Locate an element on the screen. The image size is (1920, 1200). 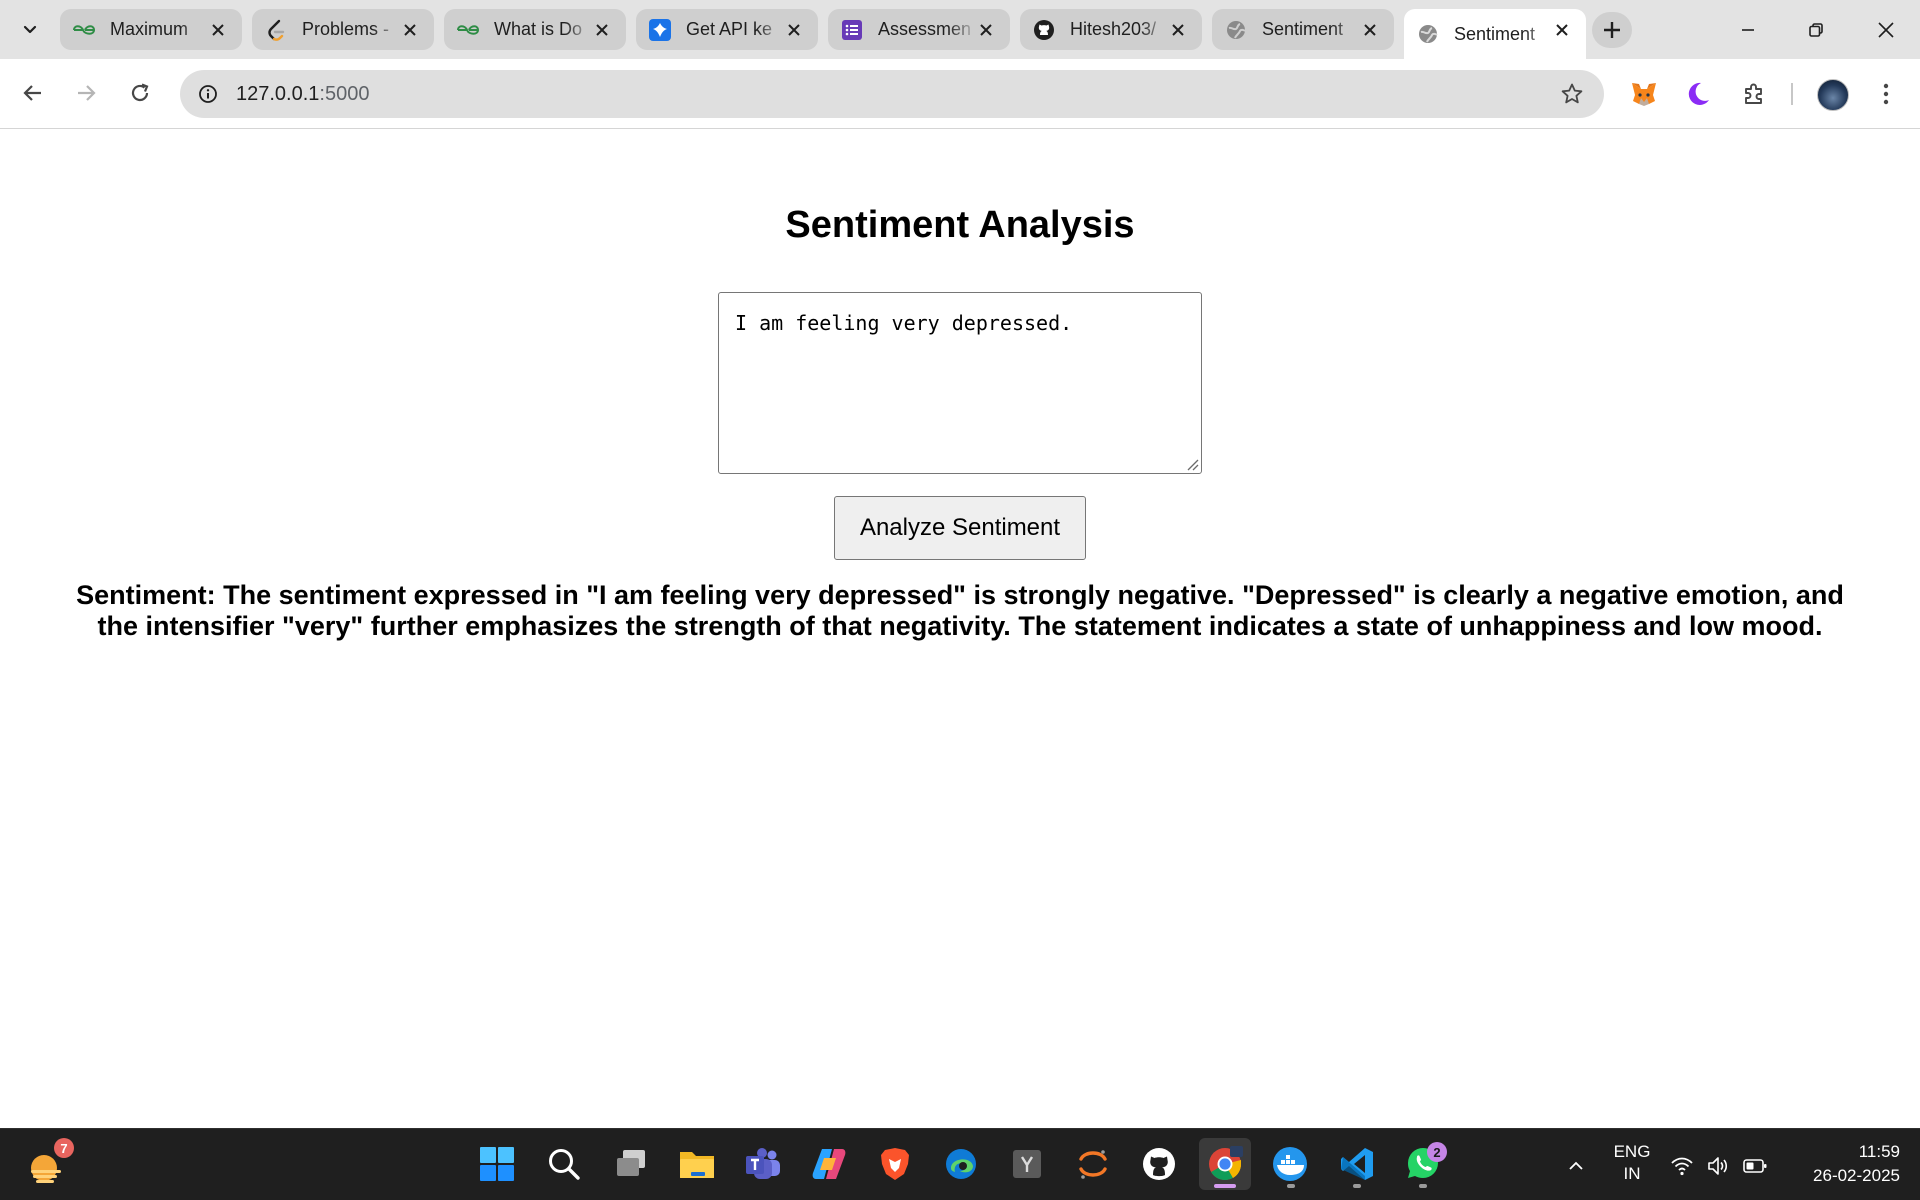
tab-what-is: What is Do is located at coordinates (535, 29).